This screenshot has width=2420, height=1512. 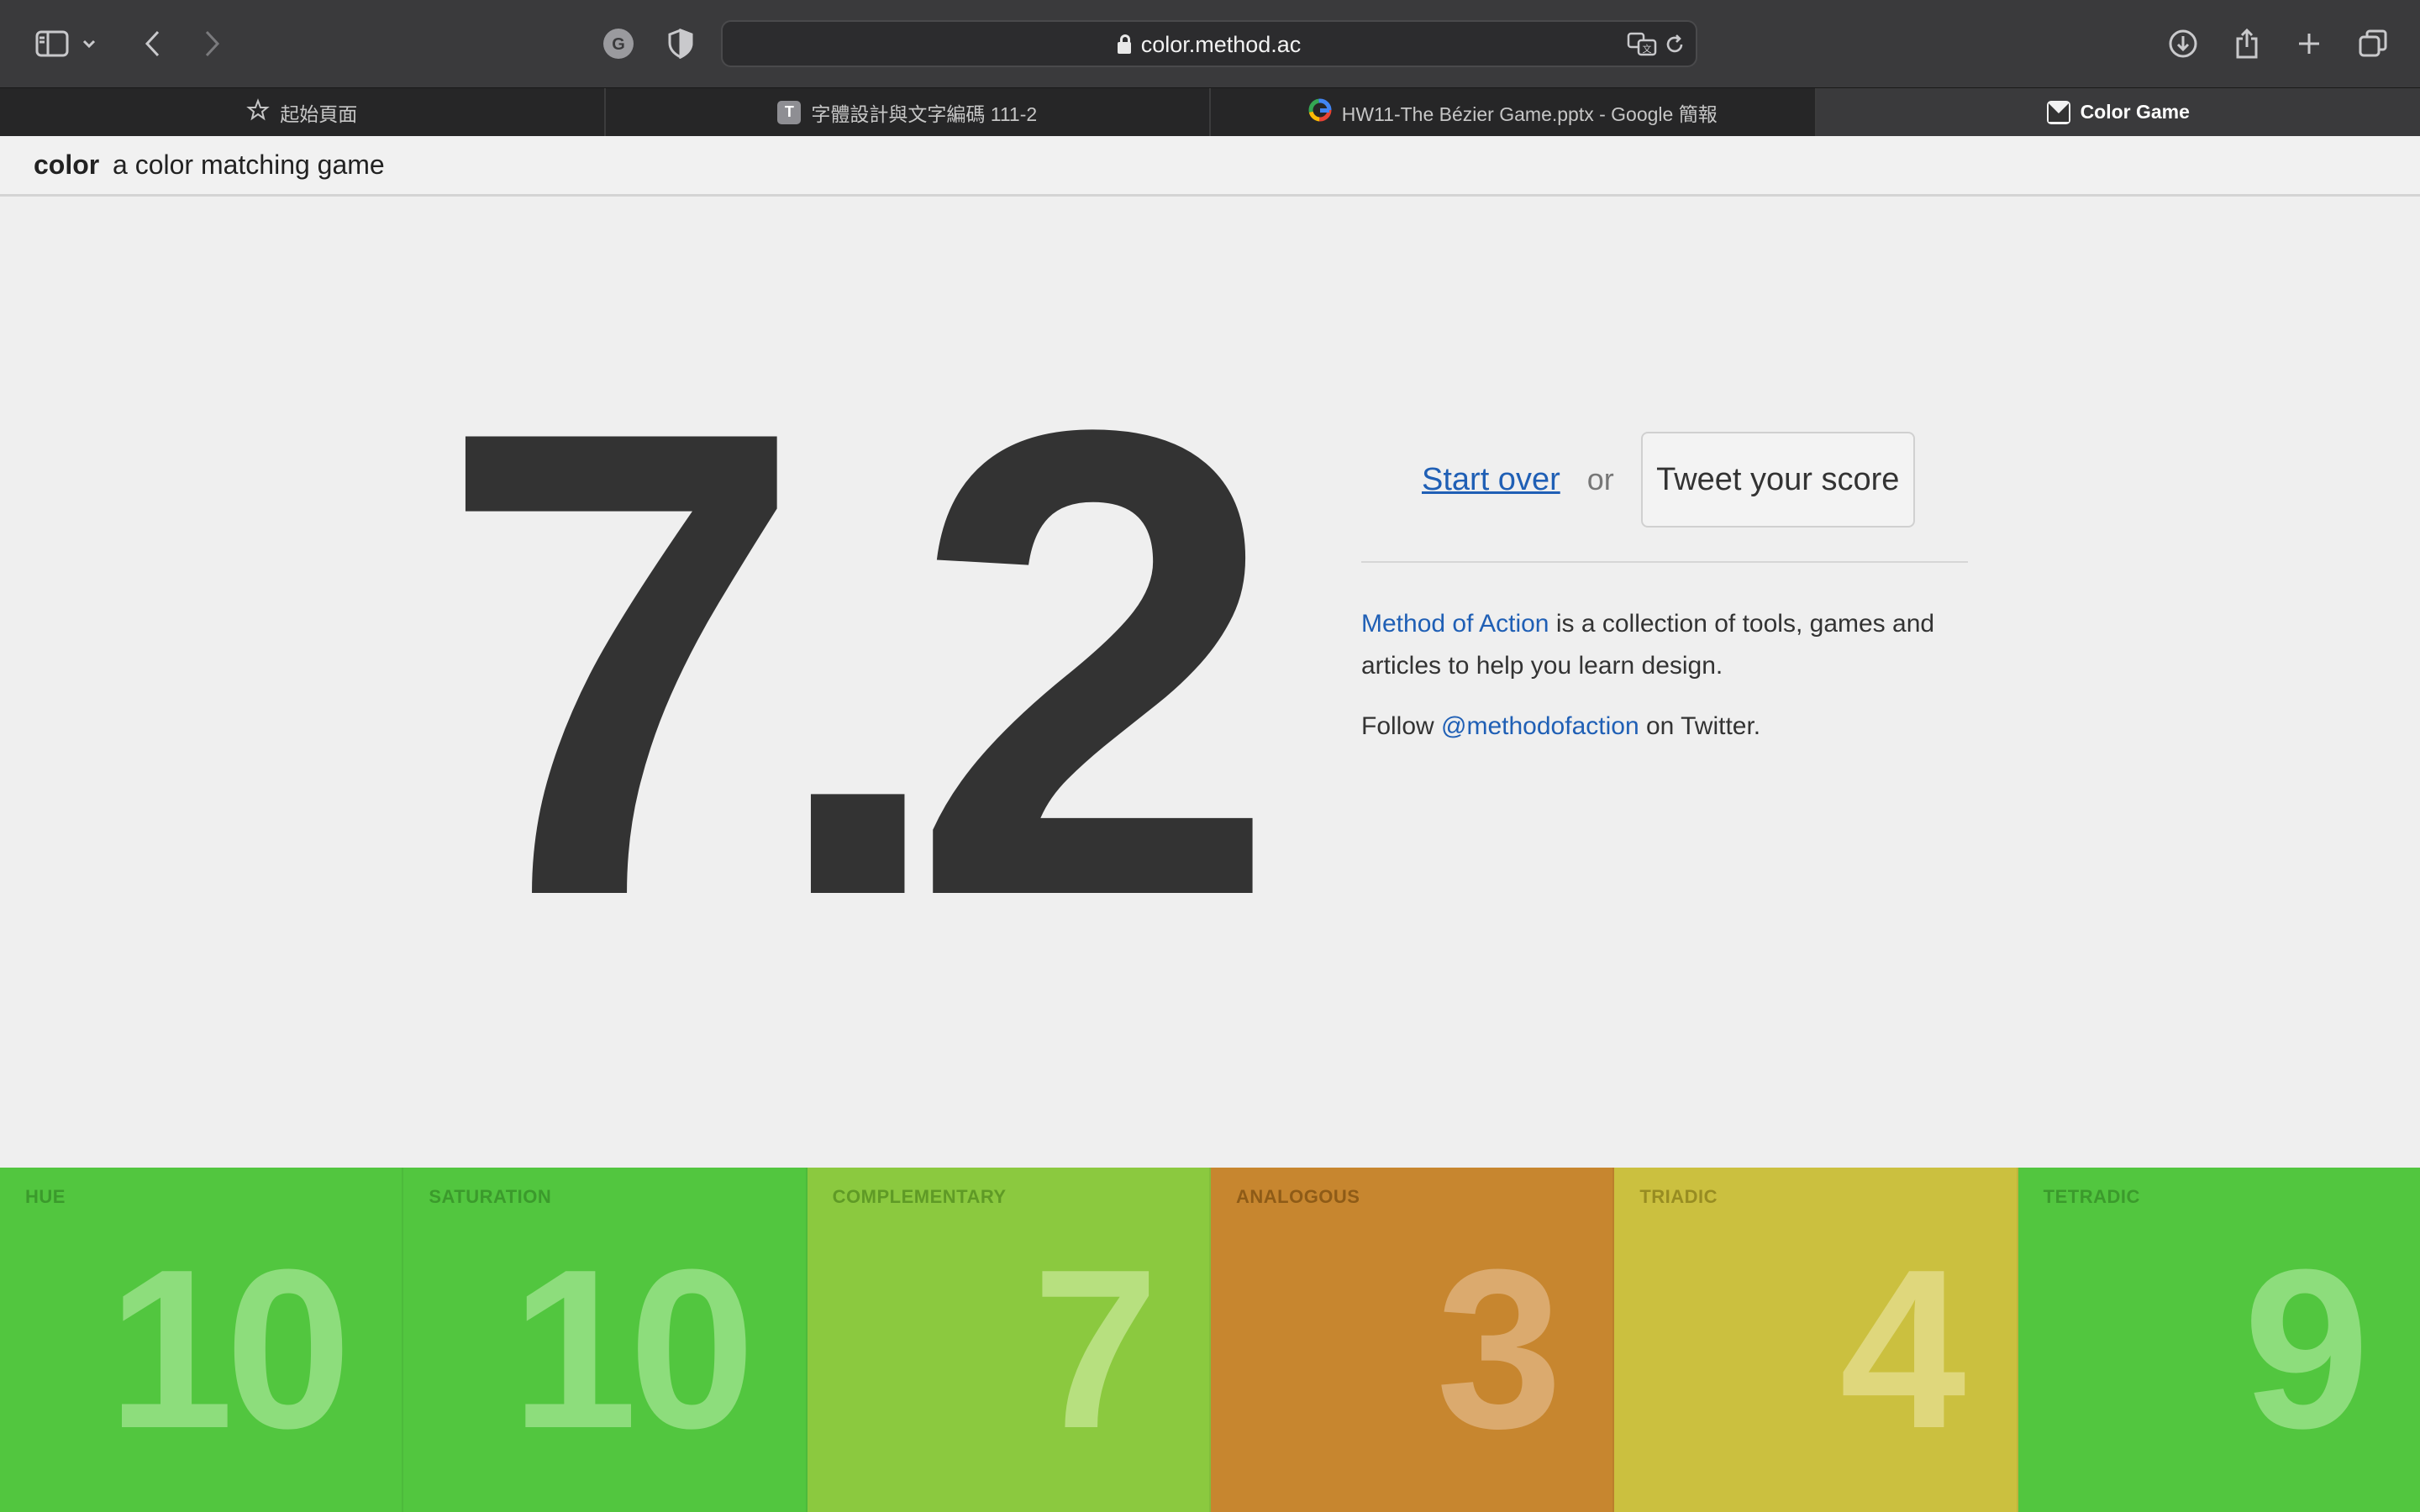 I want to click on tweet-score-button: Tweet your score, so click(x=1778, y=480).